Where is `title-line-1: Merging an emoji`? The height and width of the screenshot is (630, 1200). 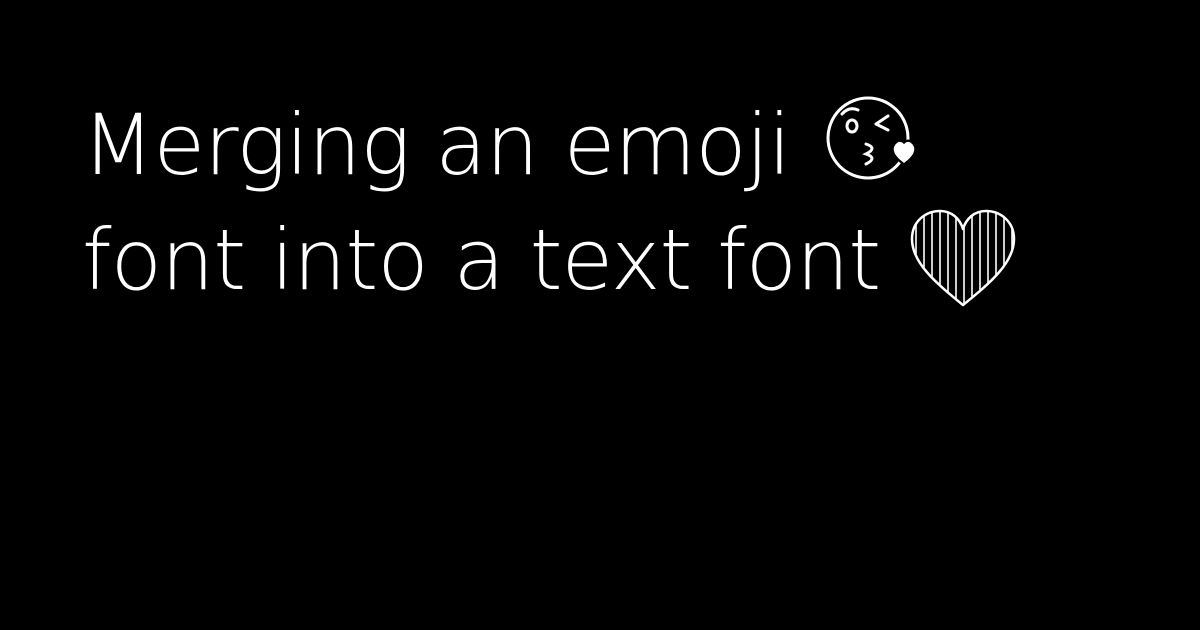 title-line-1: Merging an emoji is located at coordinates (551, 145).